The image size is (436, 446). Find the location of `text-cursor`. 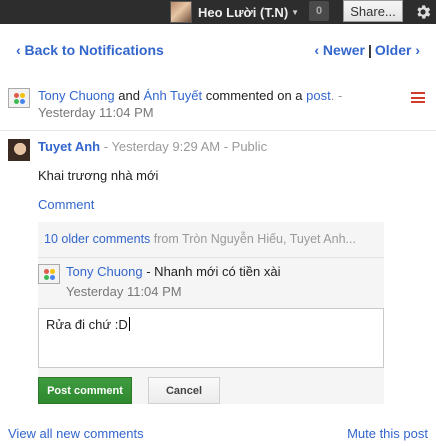

text-cursor is located at coordinates (129, 324).